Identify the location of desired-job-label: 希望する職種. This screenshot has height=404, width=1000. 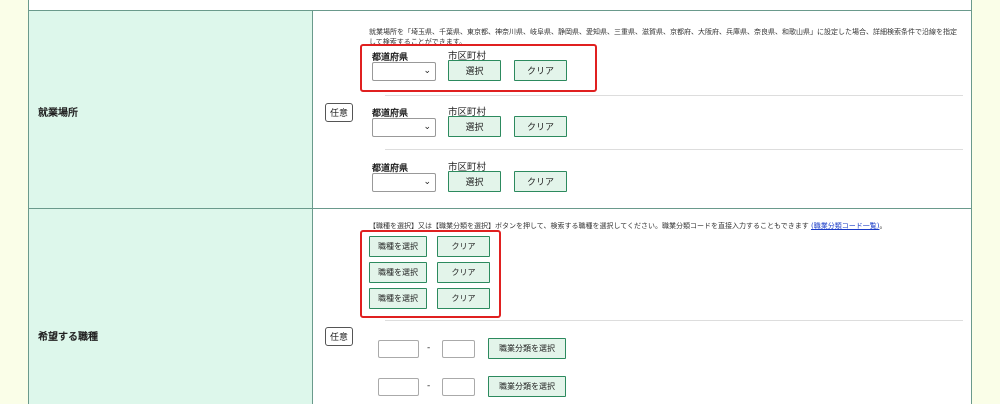
(68, 337).